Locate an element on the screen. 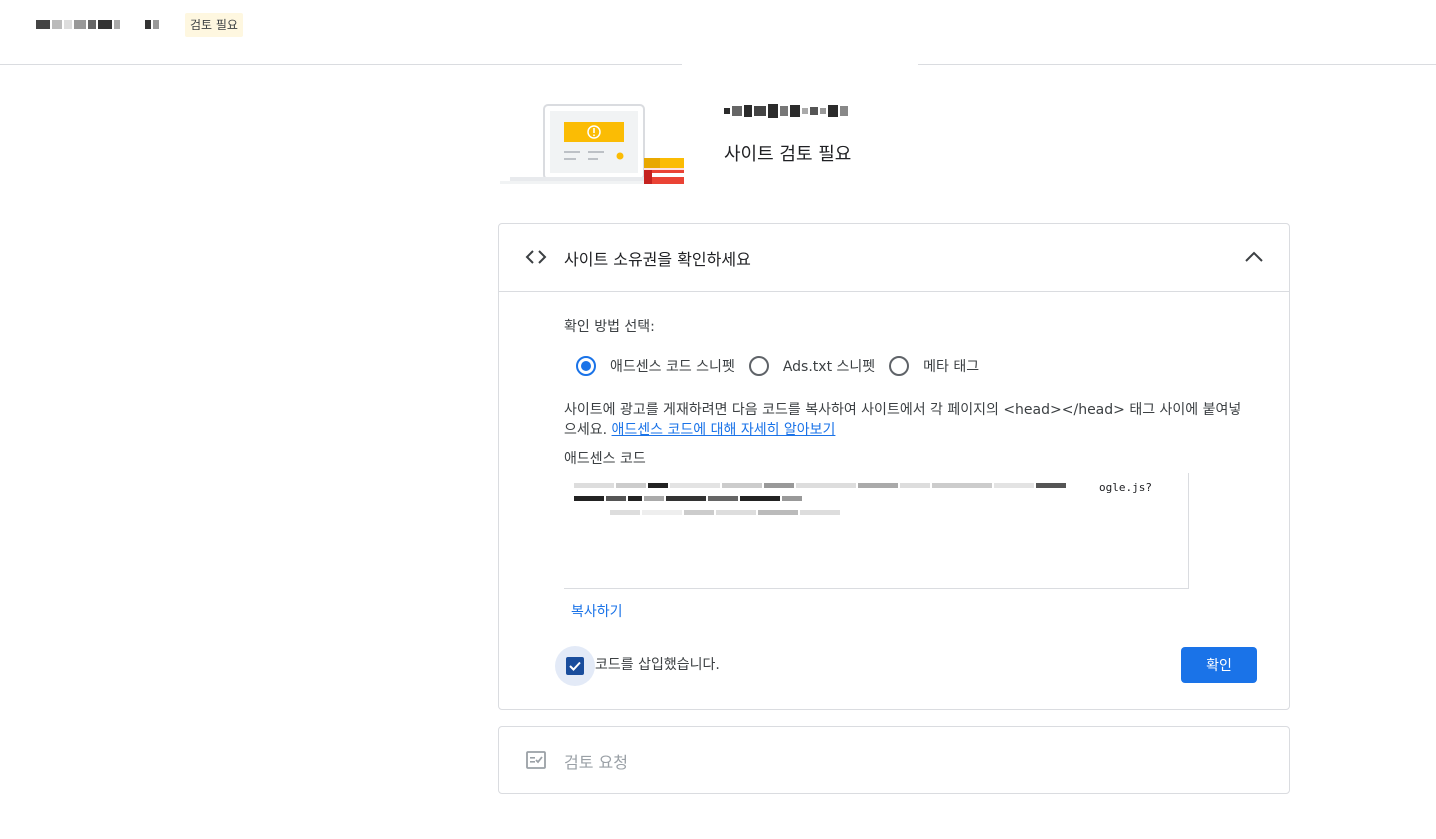  radio-adsense-snippet: 애드센스 코드 스니펫 is located at coordinates (655, 366).